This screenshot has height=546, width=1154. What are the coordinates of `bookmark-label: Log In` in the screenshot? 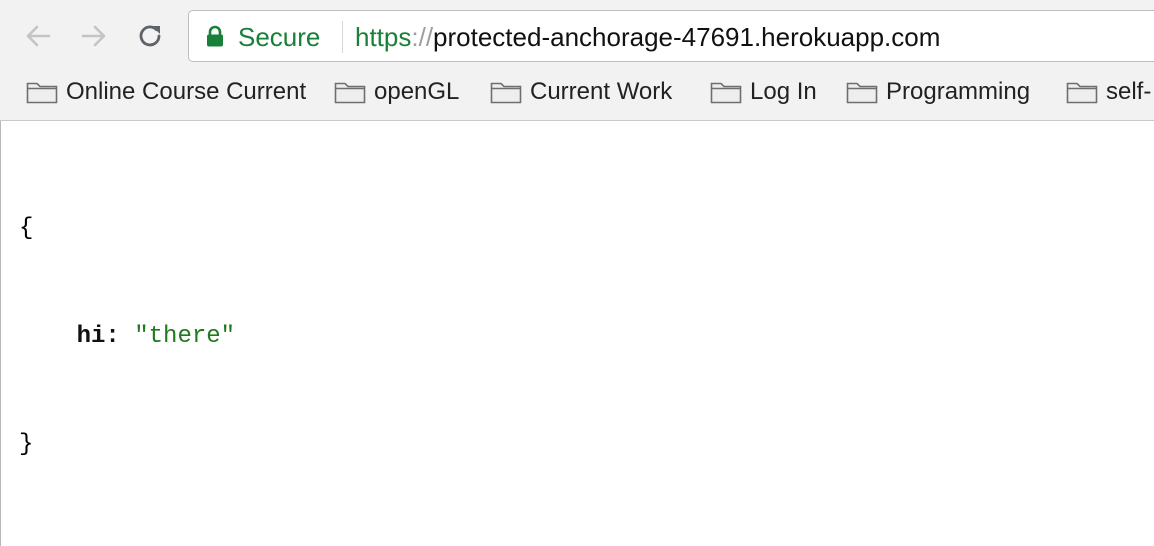 It's located at (783, 91).